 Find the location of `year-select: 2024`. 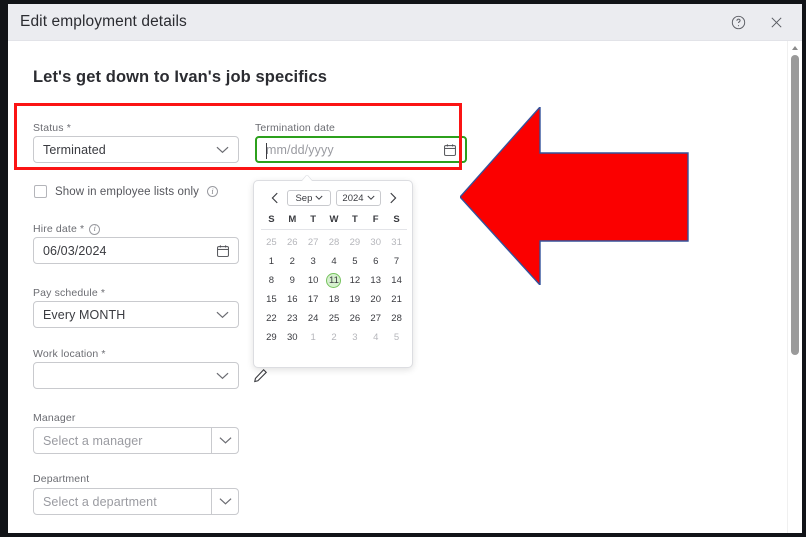

year-select: 2024 is located at coordinates (358, 198).